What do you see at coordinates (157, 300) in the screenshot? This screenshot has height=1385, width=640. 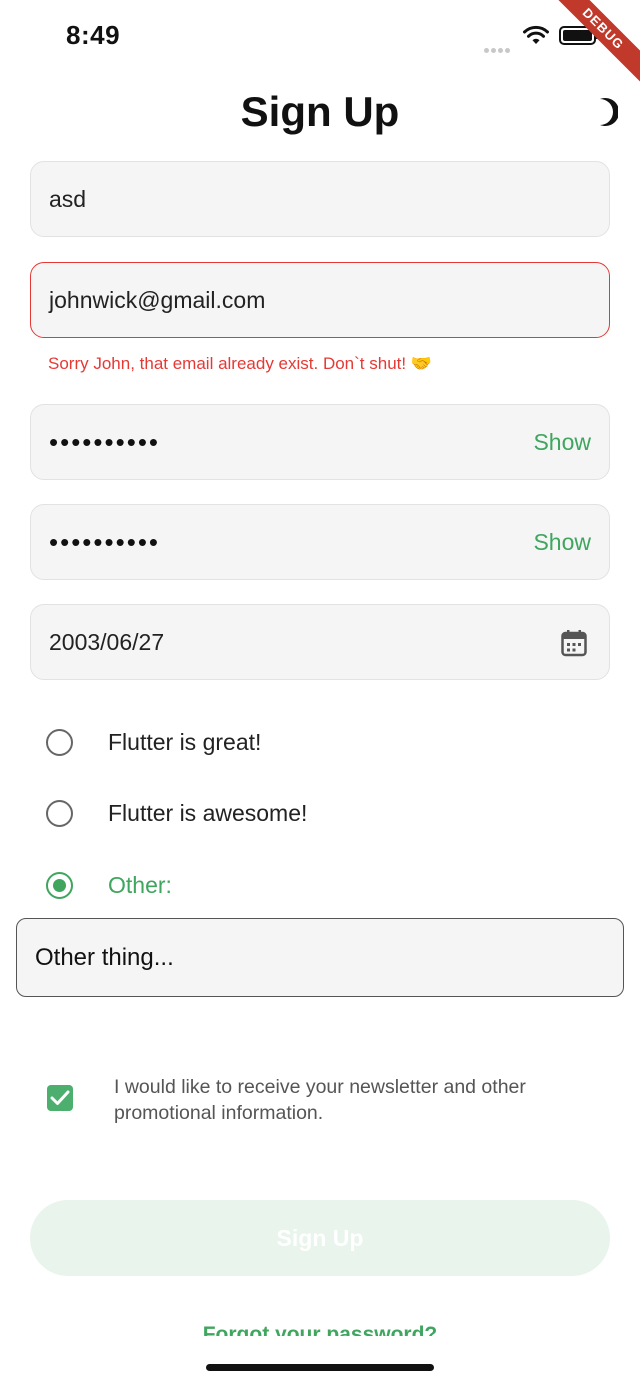 I see `email-value: johnwick@gmail.com` at bounding box center [157, 300].